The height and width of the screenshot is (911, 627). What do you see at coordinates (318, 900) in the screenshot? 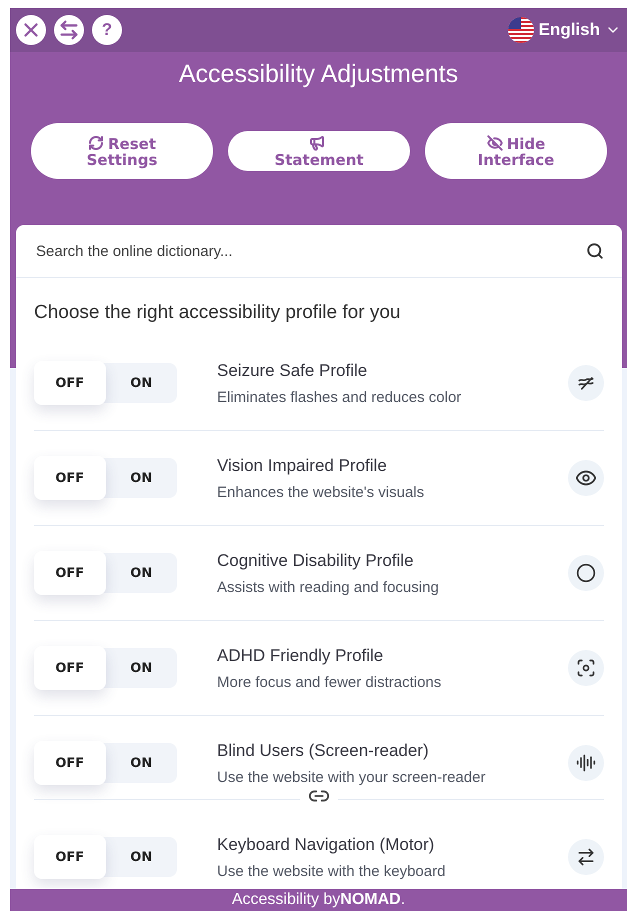
I see `footer-credit: Accessibility byNOMAD.` at bounding box center [318, 900].